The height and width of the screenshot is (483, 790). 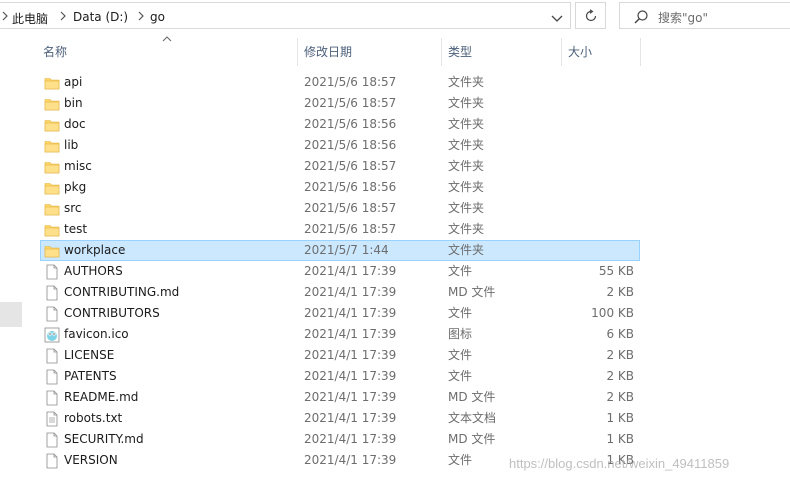 I want to click on address-bar: 此电脑 Data (D:) go, so click(x=285, y=15).